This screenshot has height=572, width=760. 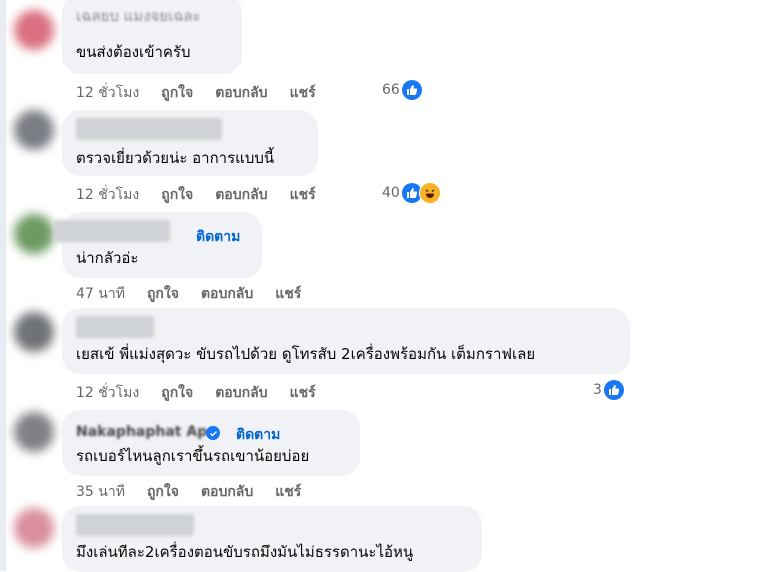 I want to click on author-name: Nakaphaphat Ap, so click(x=141, y=432).